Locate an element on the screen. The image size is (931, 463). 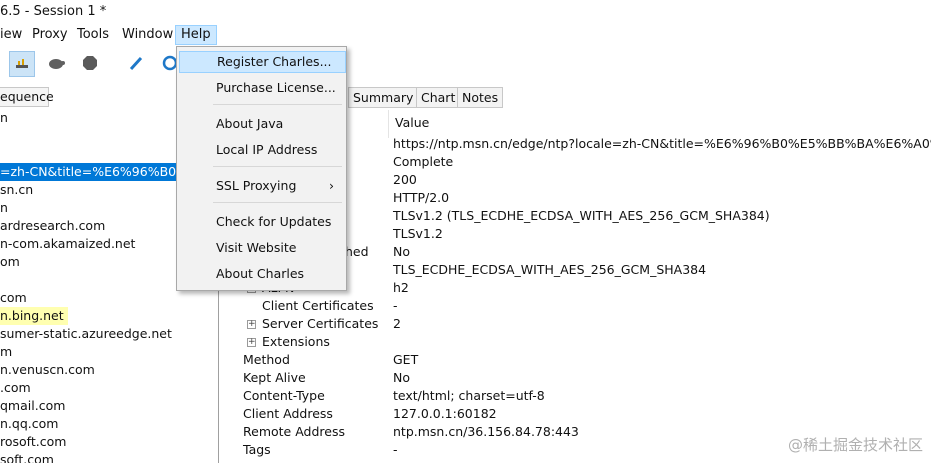
property-name: Method is located at coordinates (266, 359).